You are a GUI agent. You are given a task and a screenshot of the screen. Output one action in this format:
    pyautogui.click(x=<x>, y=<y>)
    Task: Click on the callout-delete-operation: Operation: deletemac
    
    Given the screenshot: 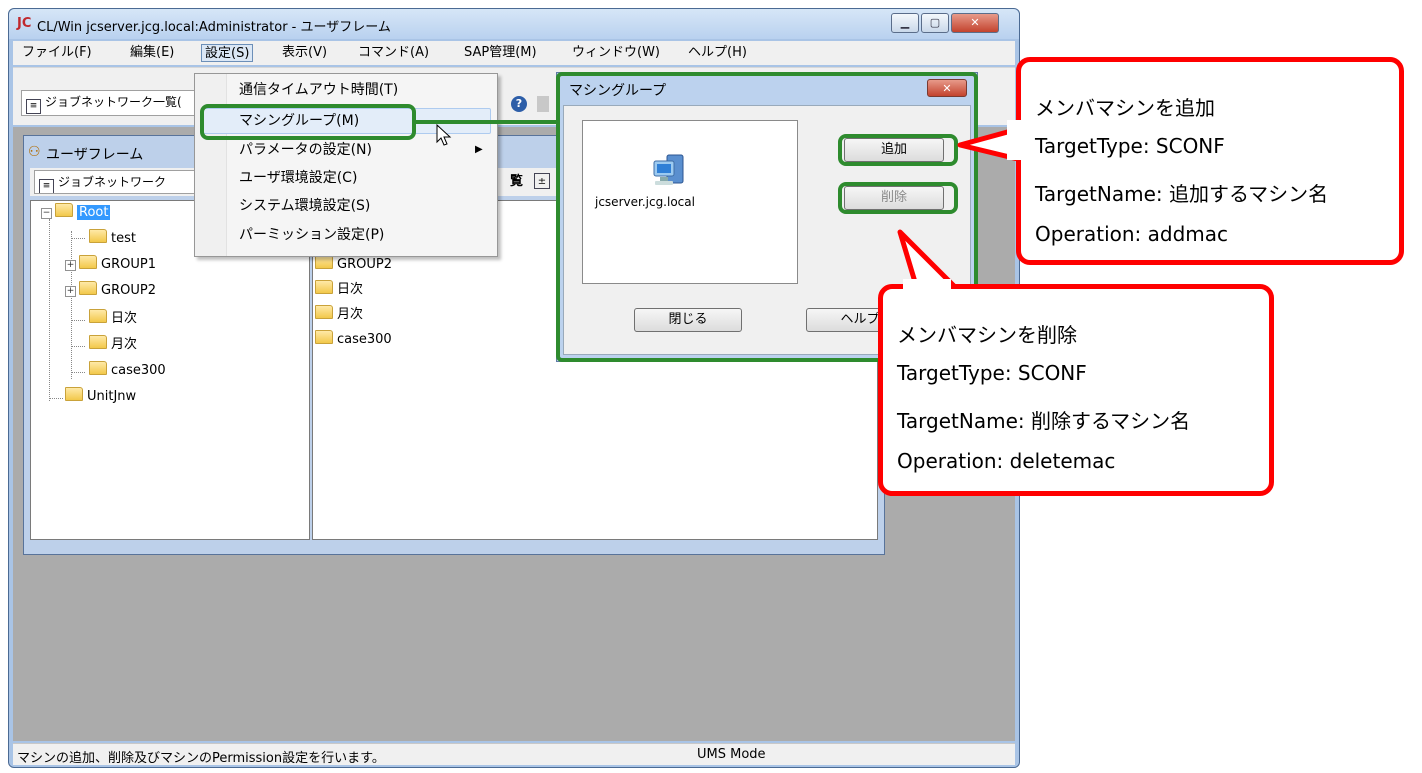 What is the action you would take?
    pyautogui.click(x=1006, y=461)
    